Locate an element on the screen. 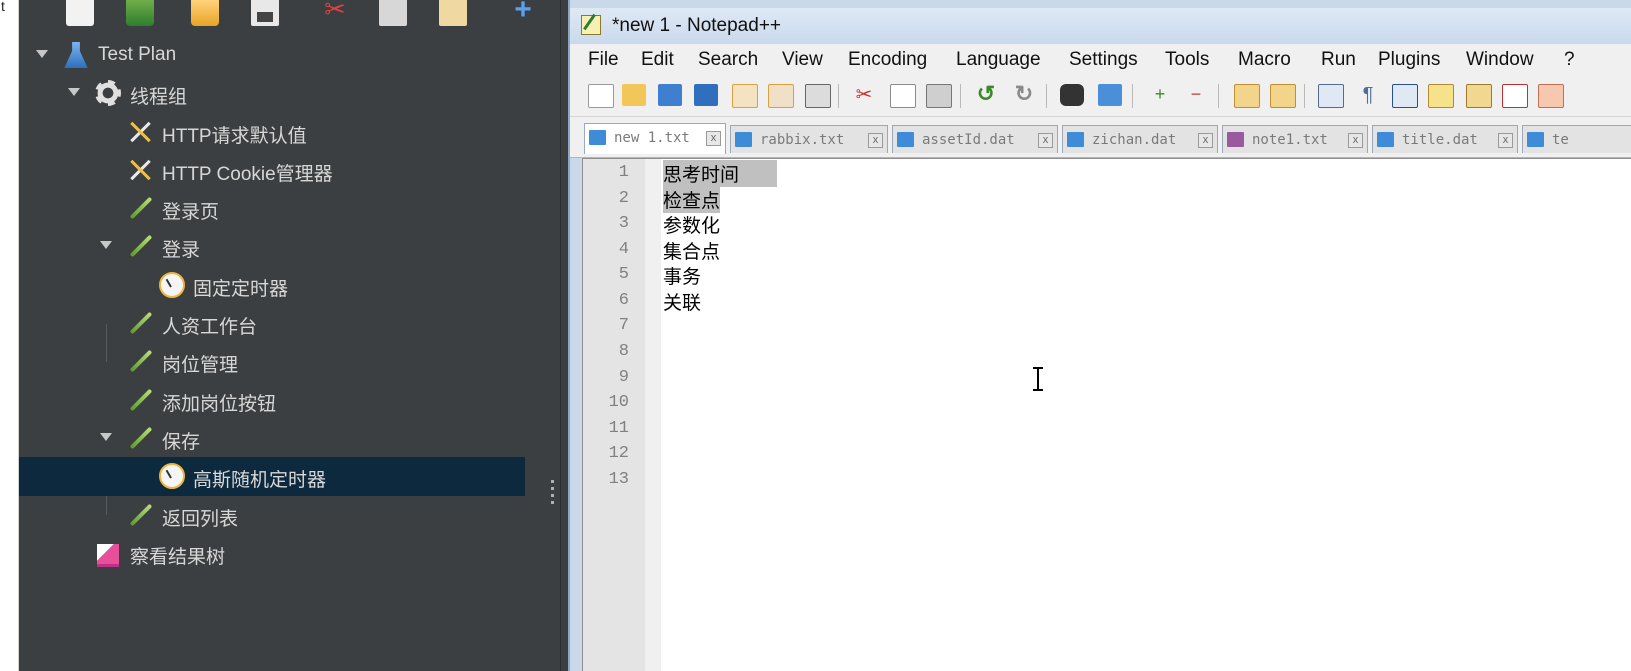 Image resolution: width=1631 pixels, height=671 pixels. tree-node-gaussian-timer: 高斯随机定时器 is located at coordinates (272, 476).